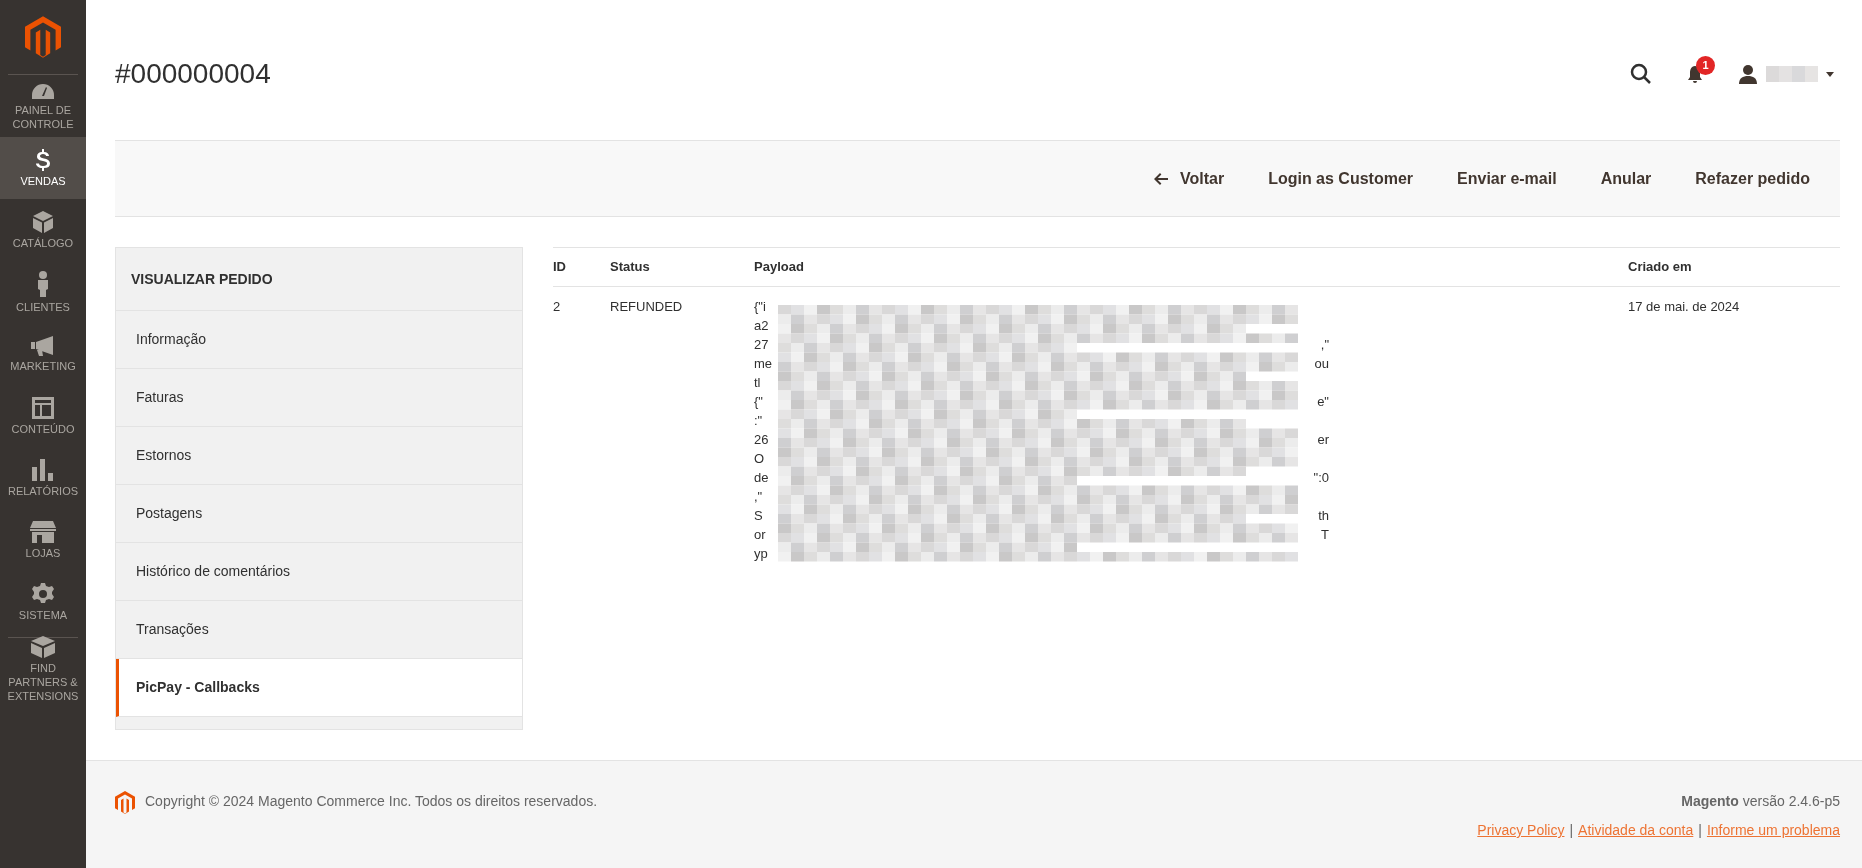  Describe the element at coordinates (371, 801) in the screenshot. I see `copyright-text: Copyright © 2024 Magento Commerce Inc. Todos os direitos reservados.` at that location.